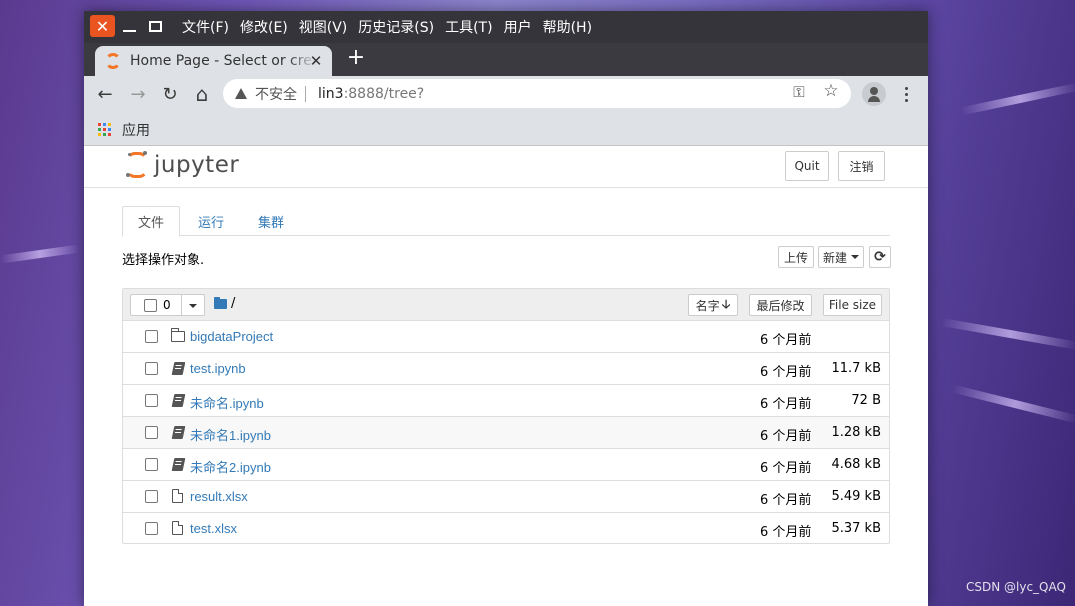  Describe the element at coordinates (230, 466) in the screenshot. I see `item-name-link: 未命名2.ipynb` at that location.